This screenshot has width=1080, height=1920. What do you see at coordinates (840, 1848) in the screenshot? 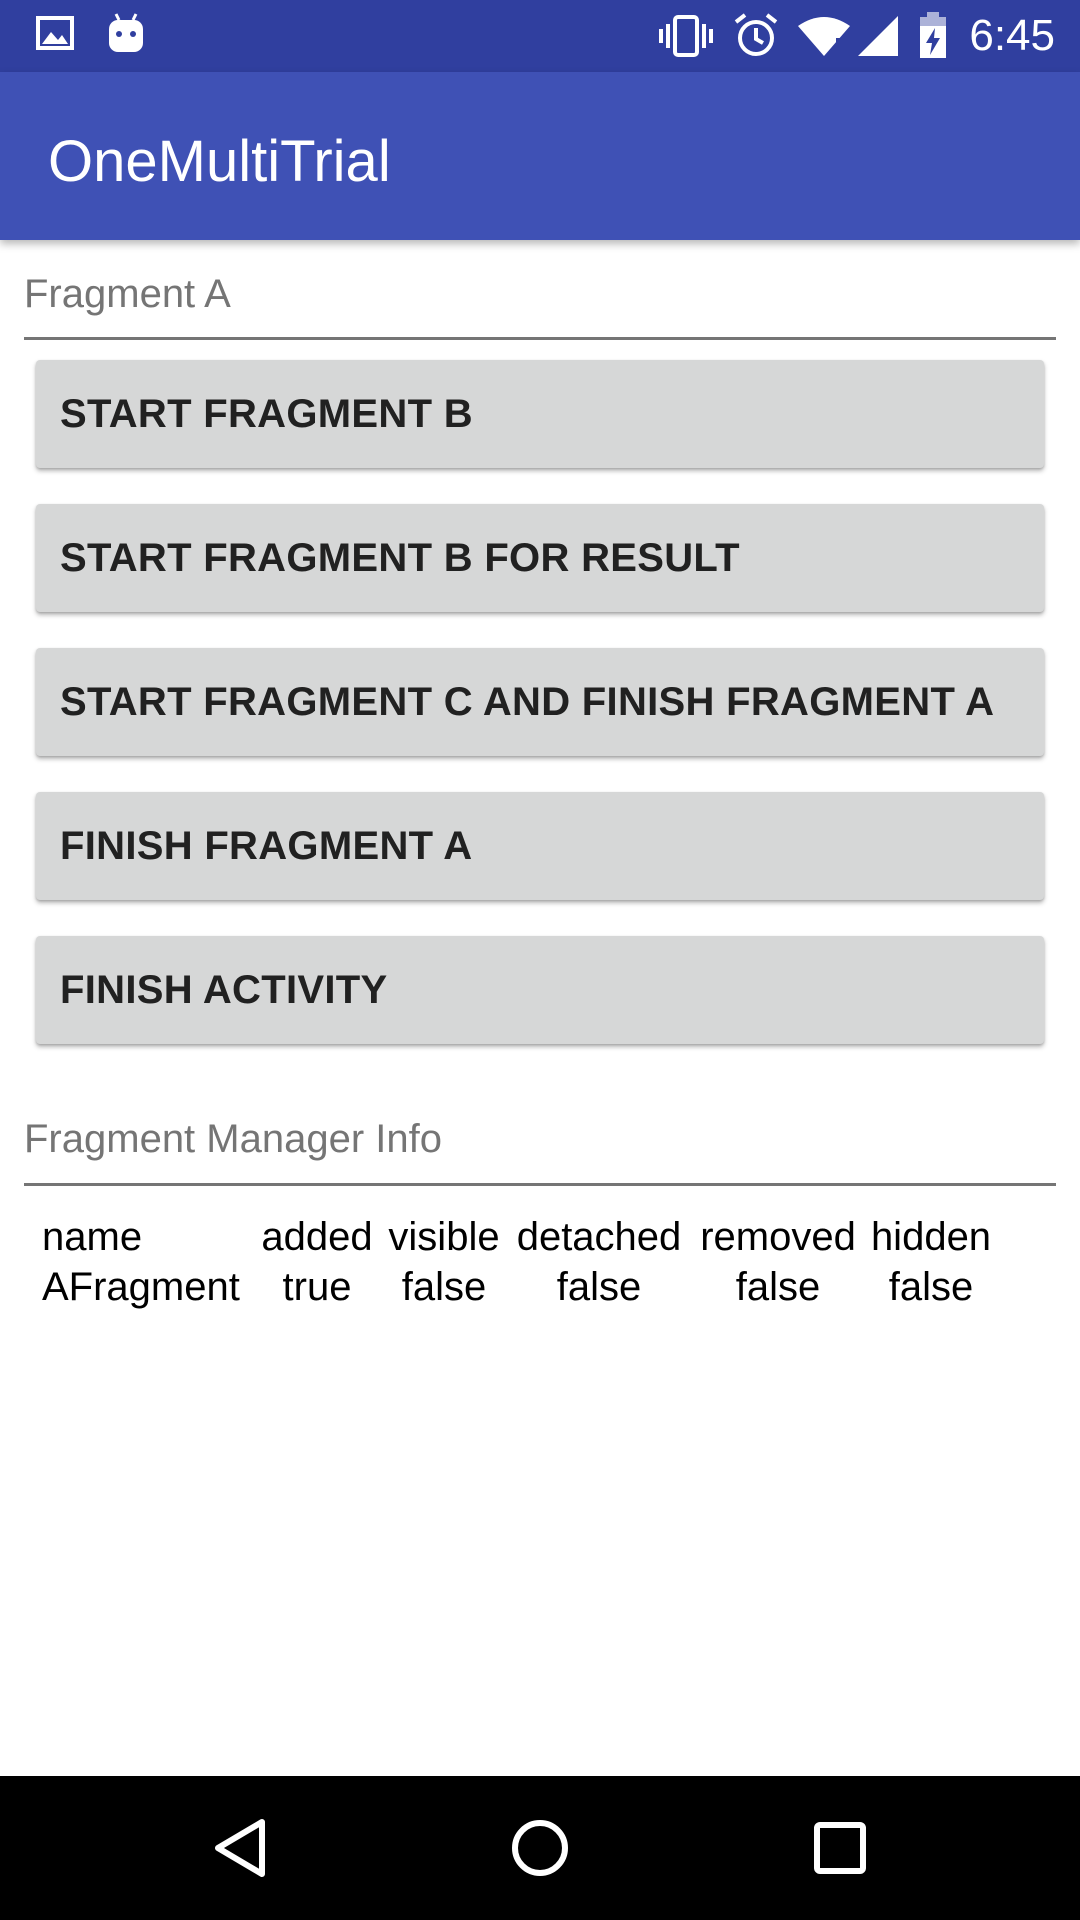
I see `recents-icon` at bounding box center [840, 1848].